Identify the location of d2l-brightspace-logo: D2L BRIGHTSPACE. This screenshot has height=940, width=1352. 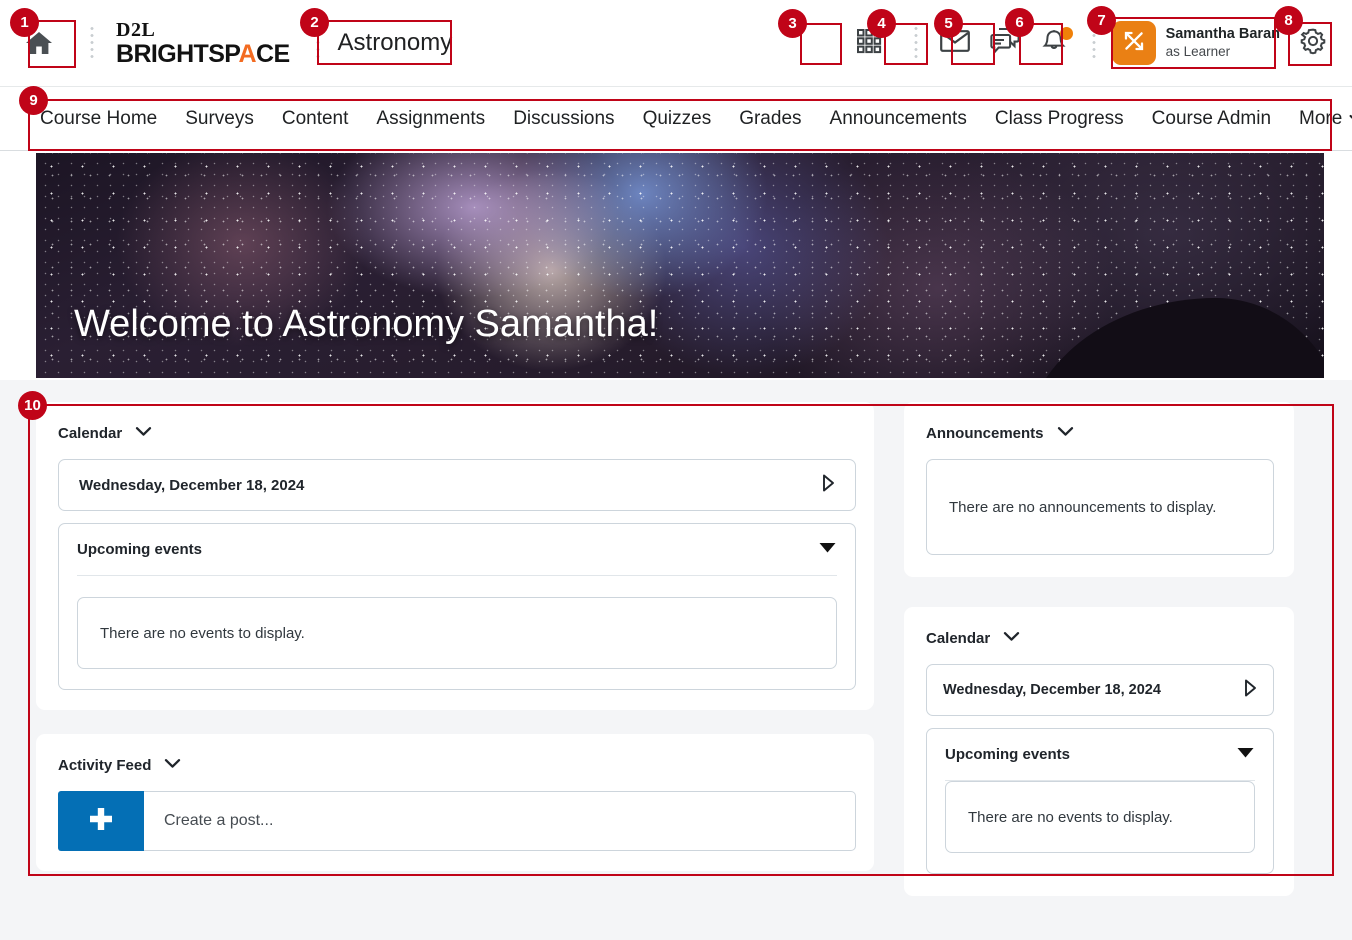
(203, 43).